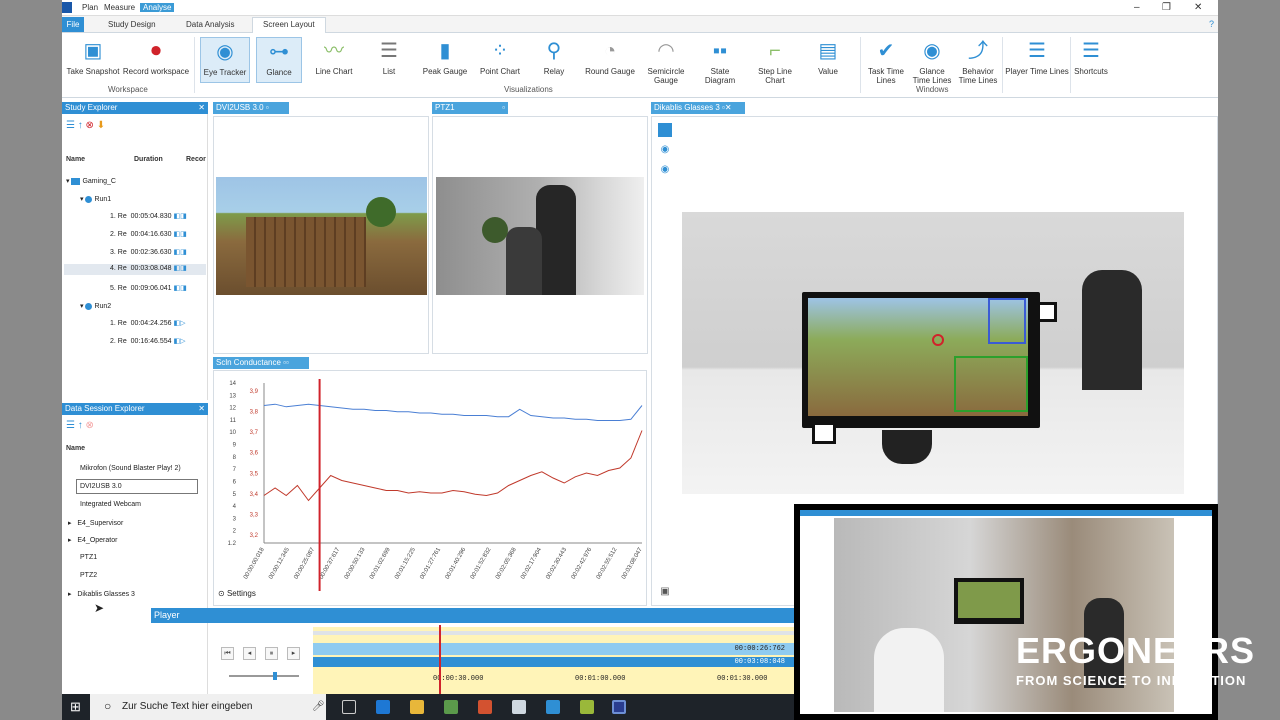 Image resolution: width=1280 pixels, height=720 pixels. I want to click on tab-screen-layout: Screen Layout, so click(289, 25).